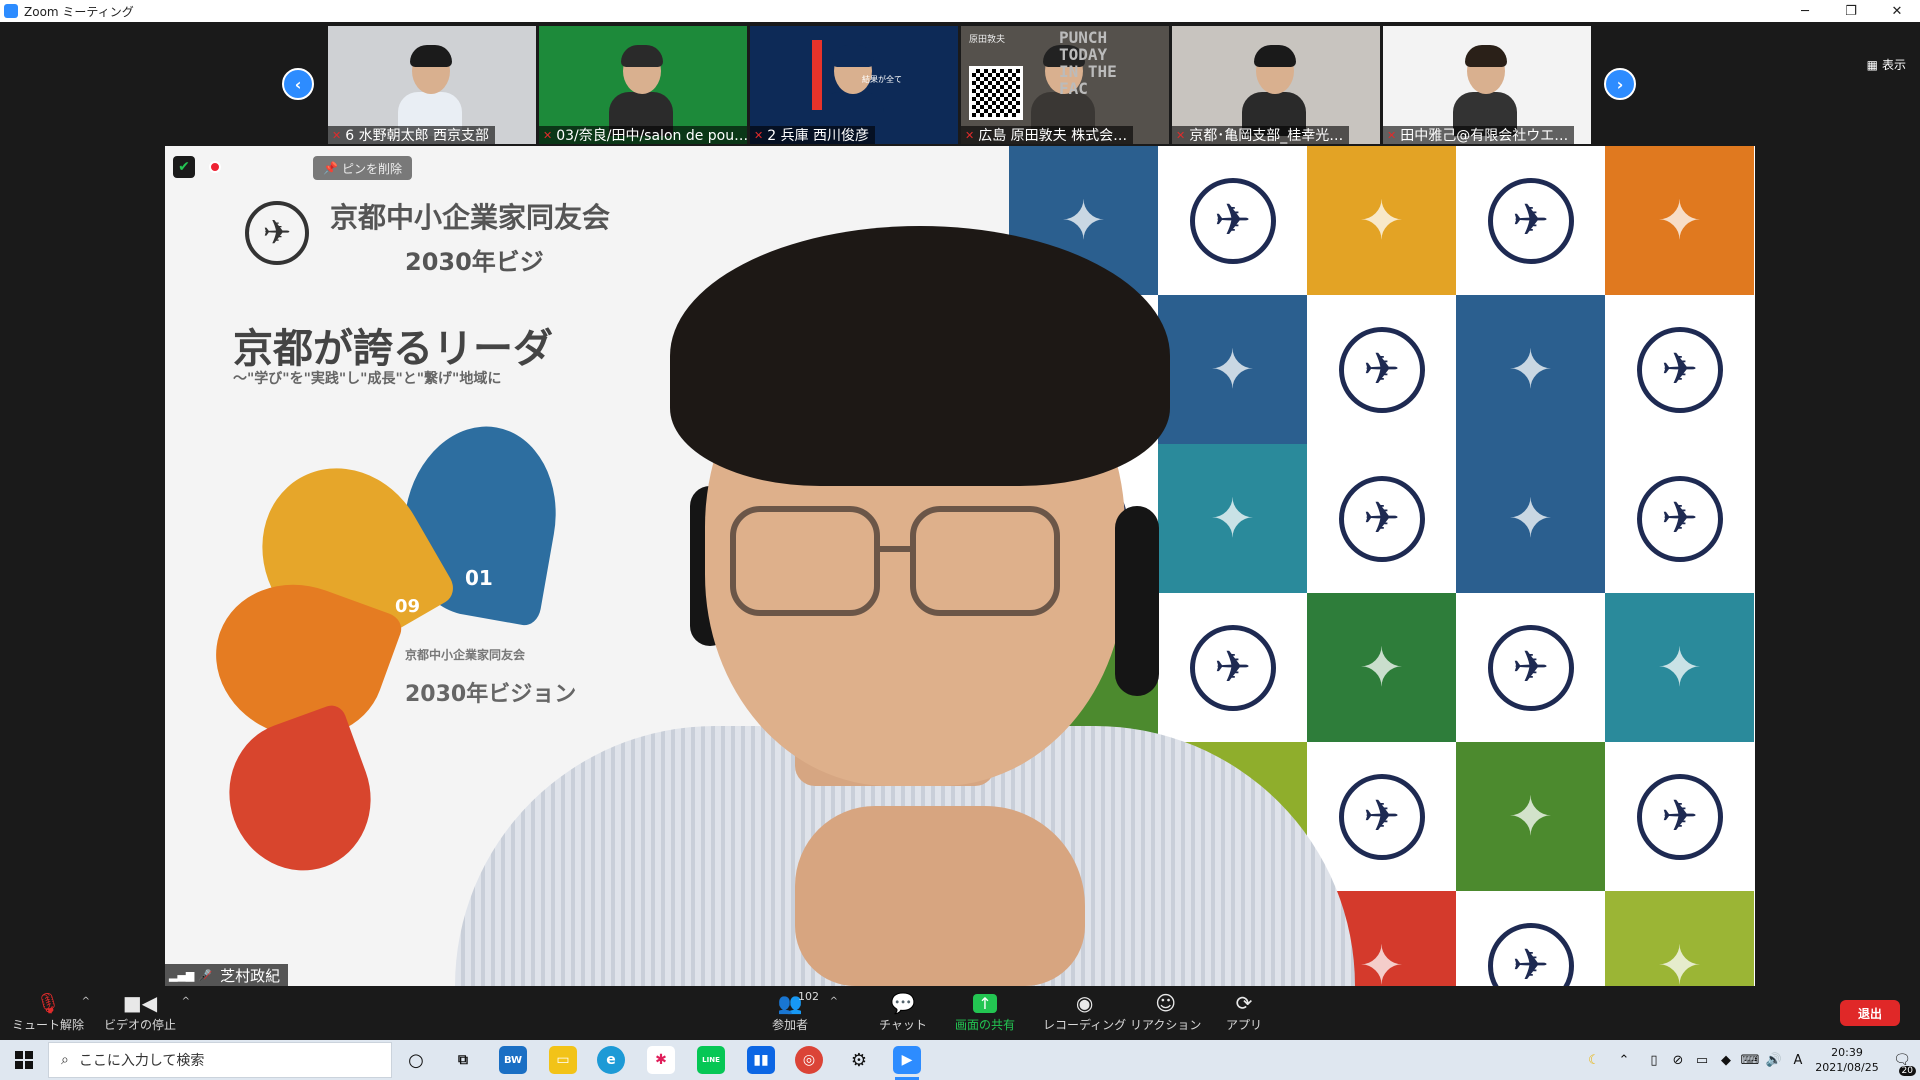 This screenshot has width=1920, height=1080. Describe the element at coordinates (818, 136) in the screenshot. I see `participant-name: 2 兵庫 西川俊彦` at that location.